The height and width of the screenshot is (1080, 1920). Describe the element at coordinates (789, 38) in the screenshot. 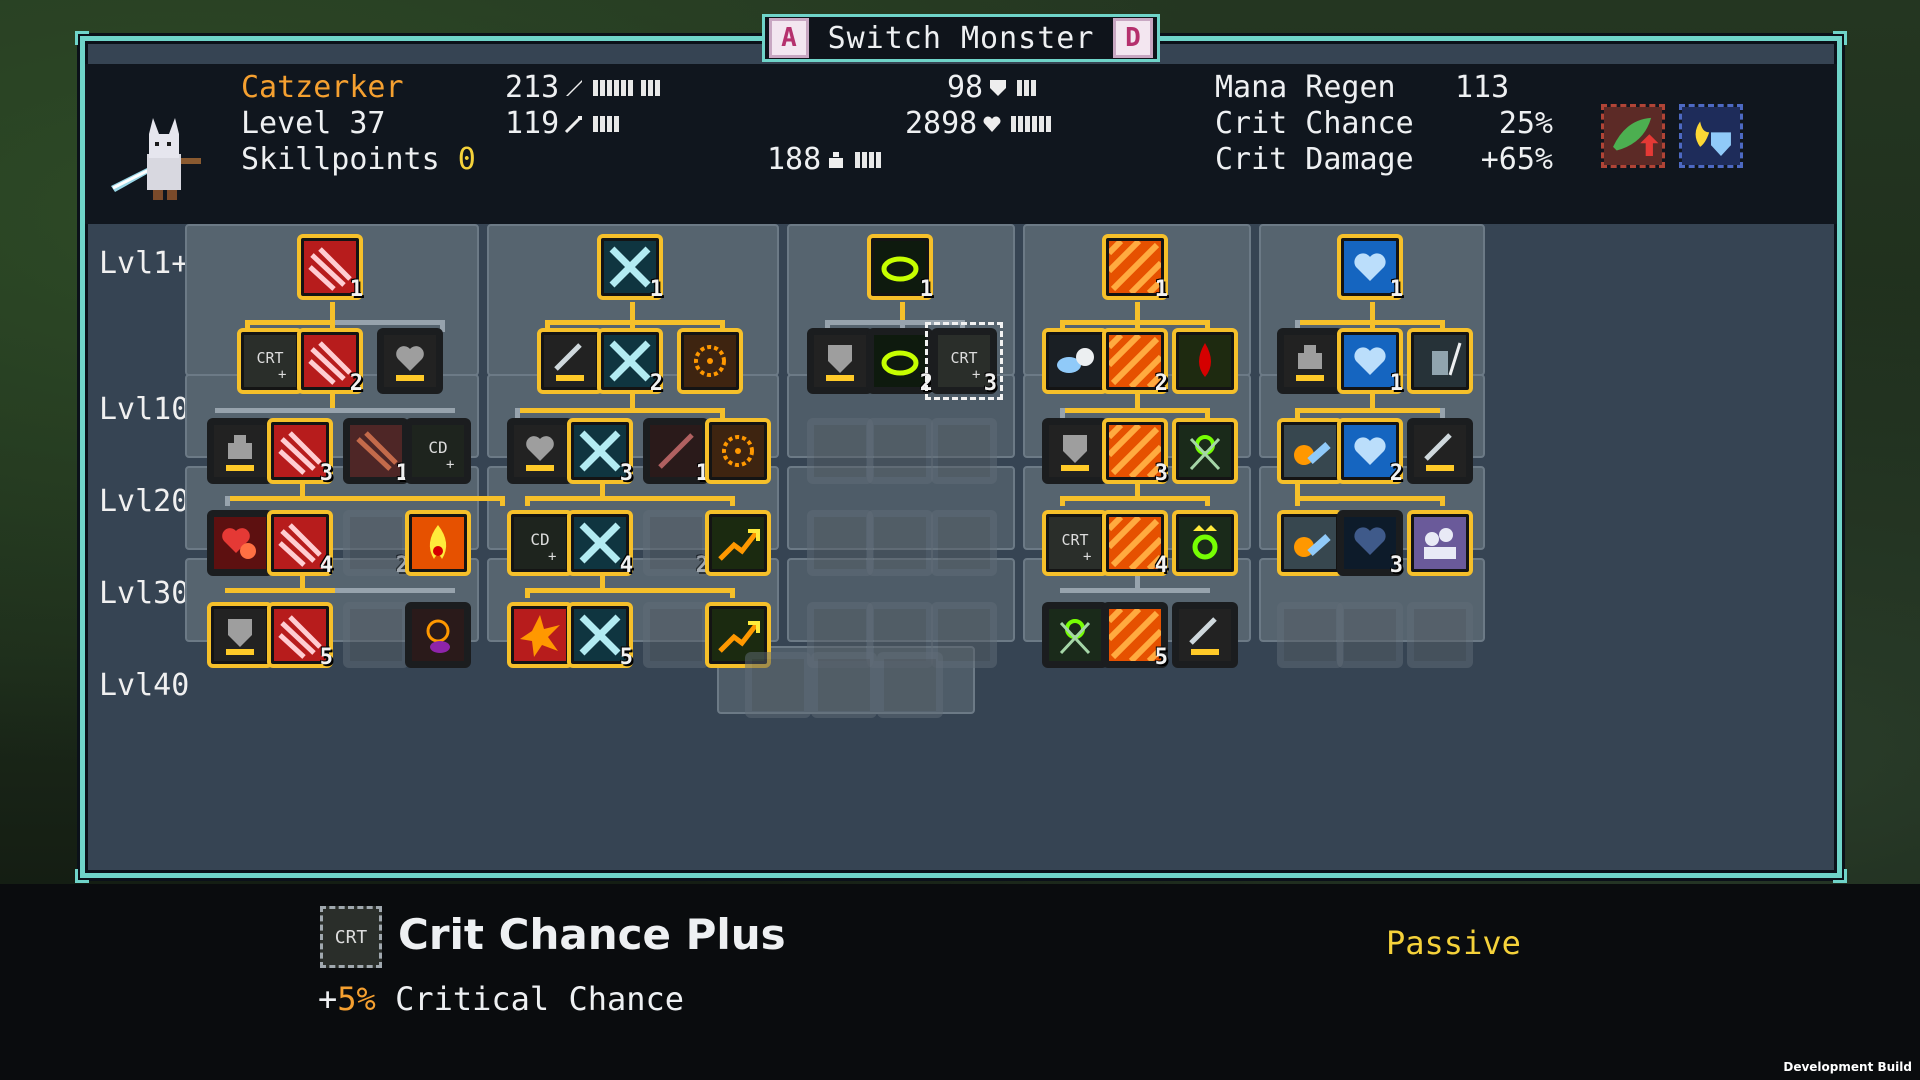

I see `prev-monster-key: A` at that location.